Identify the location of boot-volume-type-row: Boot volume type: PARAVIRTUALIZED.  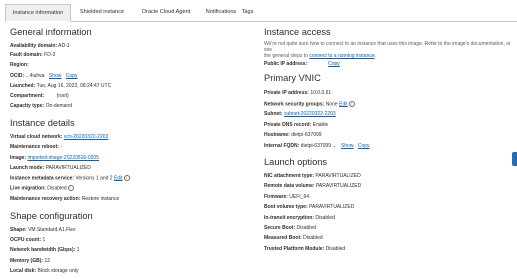
(309, 207).